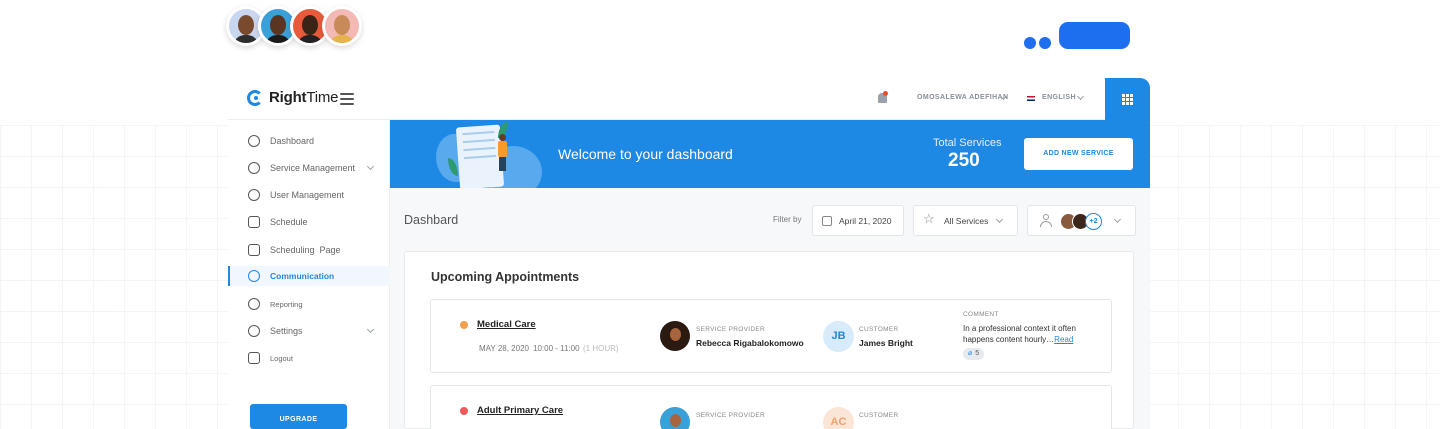  I want to click on uk-flag-icon, so click(1031, 98).